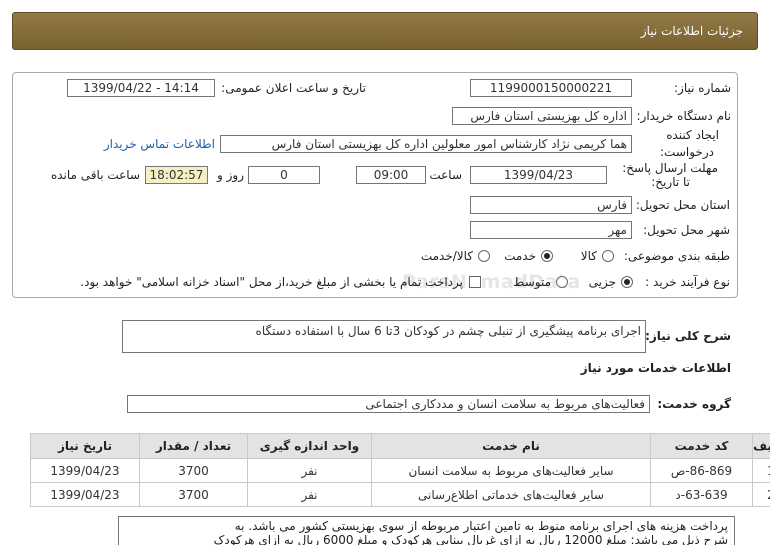  Describe the element at coordinates (520, 256) in the screenshot. I see `option-label: خدمت` at that location.